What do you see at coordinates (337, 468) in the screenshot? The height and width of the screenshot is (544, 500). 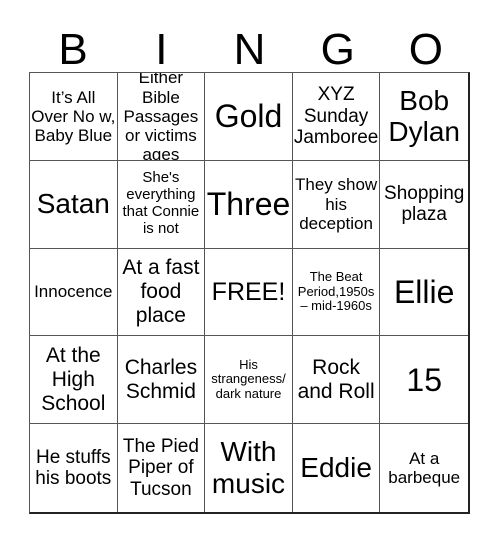 I see `bingo-cell: Eddie` at bounding box center [337, 468].